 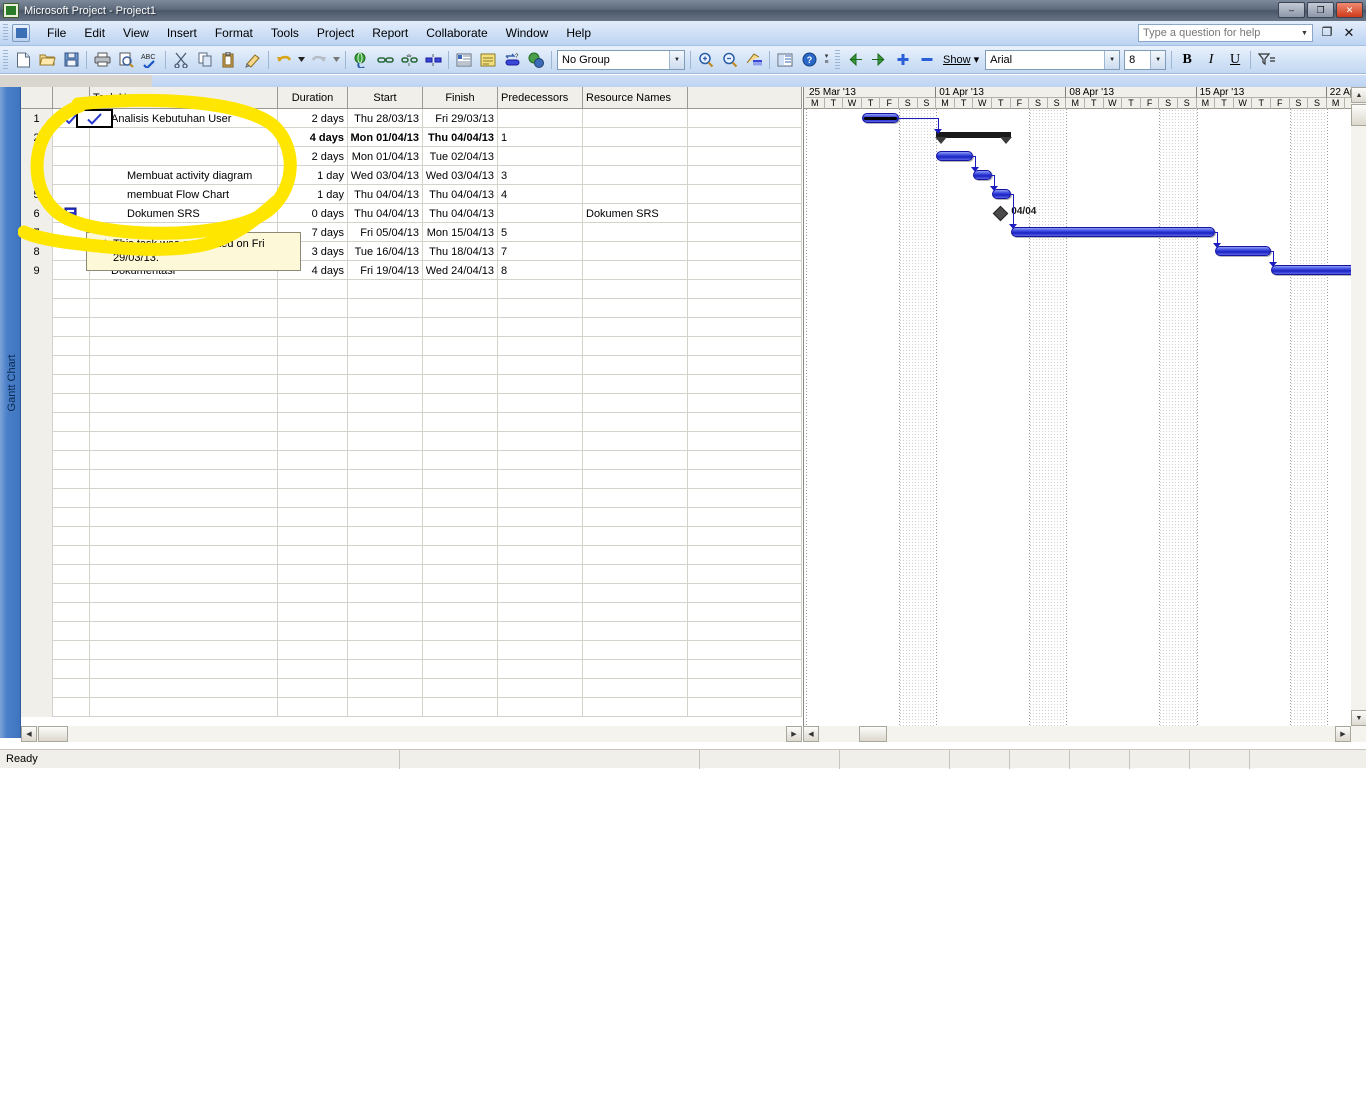 What do you see at coordinates (37, 118) in the screenshot?
I see `cell-id: 1` at bounding box center [37, 118].